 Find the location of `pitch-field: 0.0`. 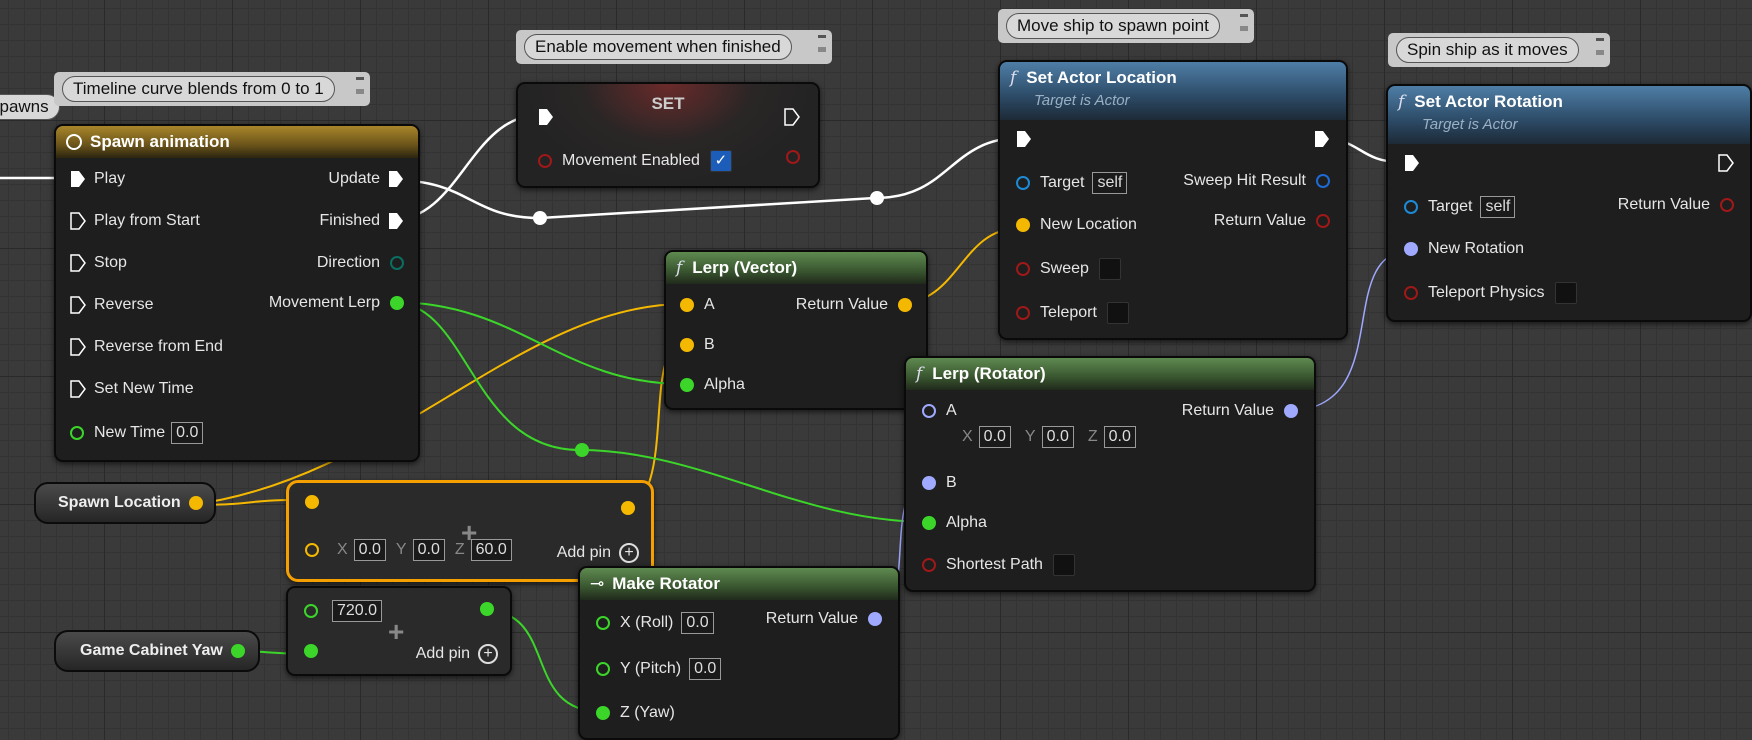

pitch-field: 0.0 is located at coordinates (705, 669).